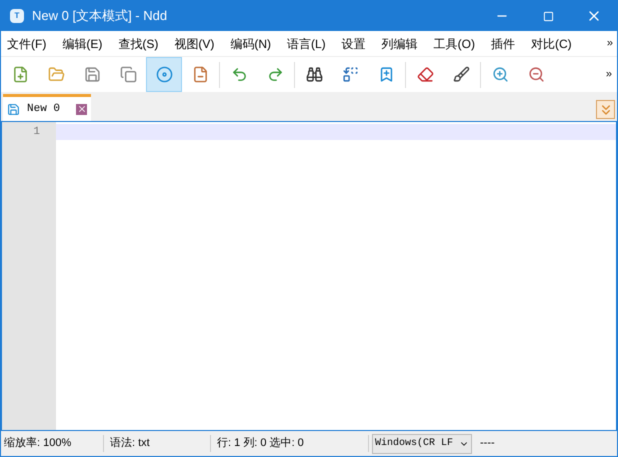 This screenshot has height=457, width=618. I want to click on line-number: 1, so click(36, 132).